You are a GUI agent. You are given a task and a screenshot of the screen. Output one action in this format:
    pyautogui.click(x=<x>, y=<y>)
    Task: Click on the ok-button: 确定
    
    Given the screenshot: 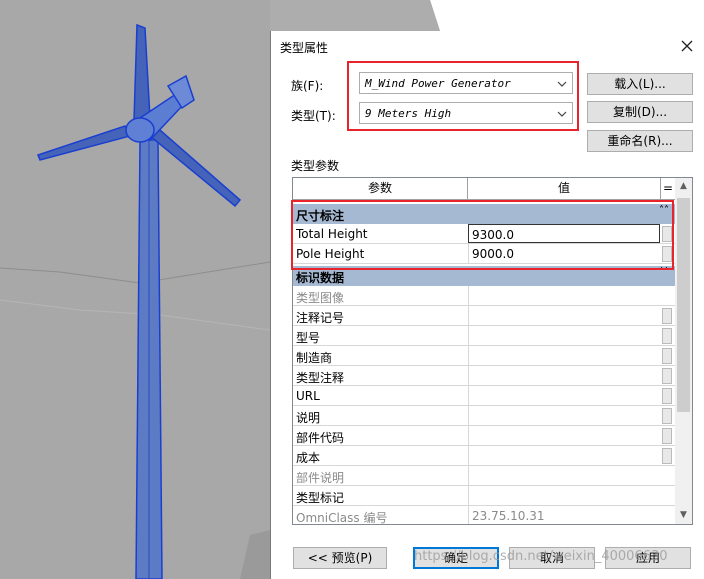 What is the action you would take?
    pyautogui.click(x=456, y=558)
    